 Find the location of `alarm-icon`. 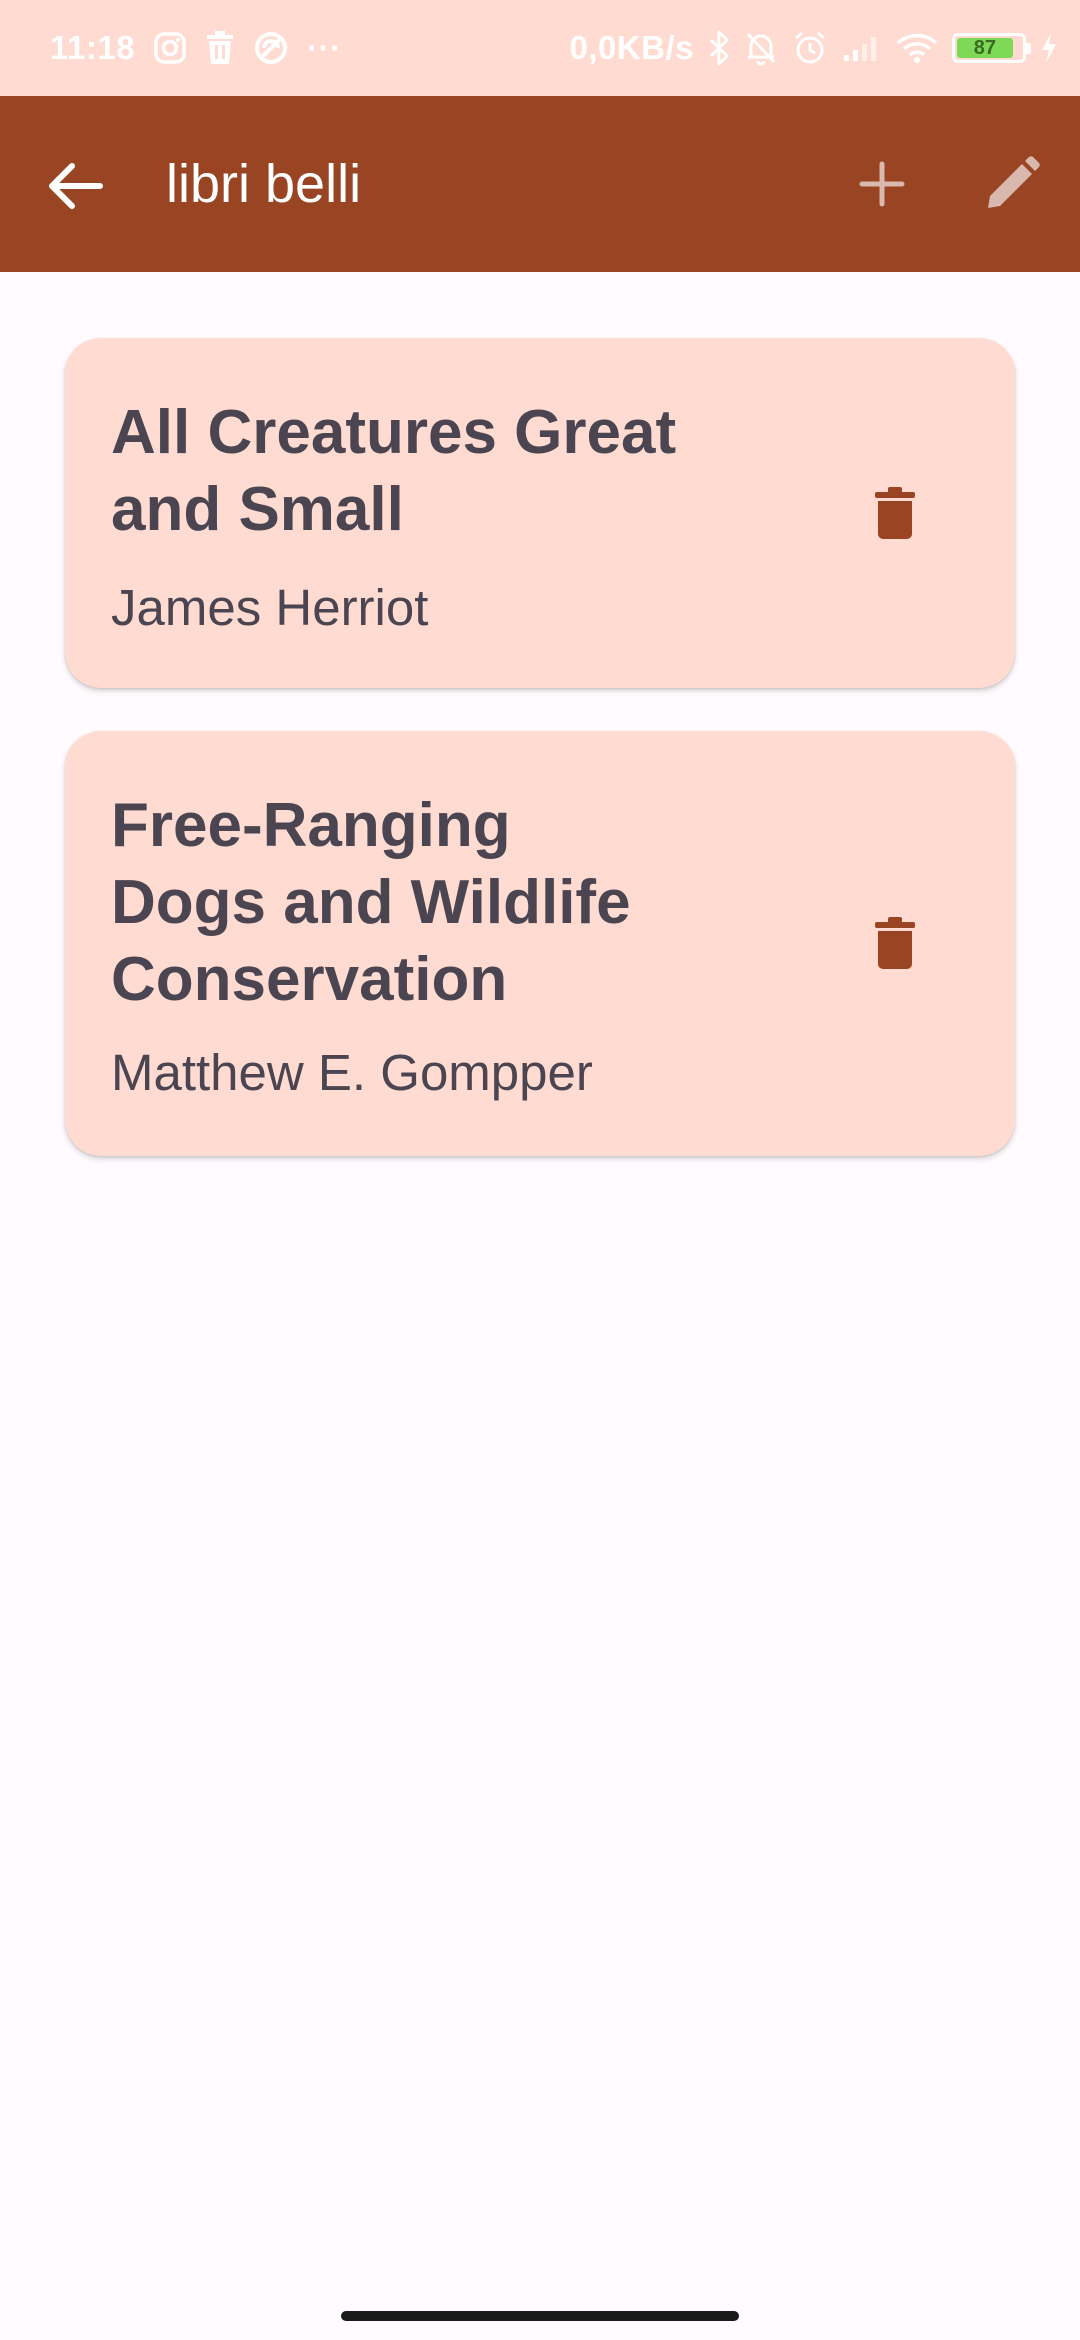

alarm-icon is located at coordinates (810, 48).